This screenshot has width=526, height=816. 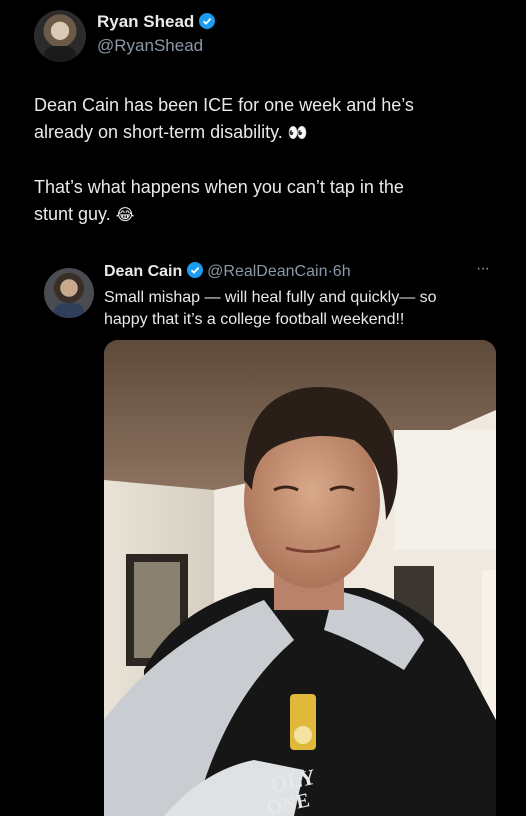 What do you see at coordinates (150, 46) in the screenshot?
I see `author-handle: @RyanShead` at bounding box center [150, 46].